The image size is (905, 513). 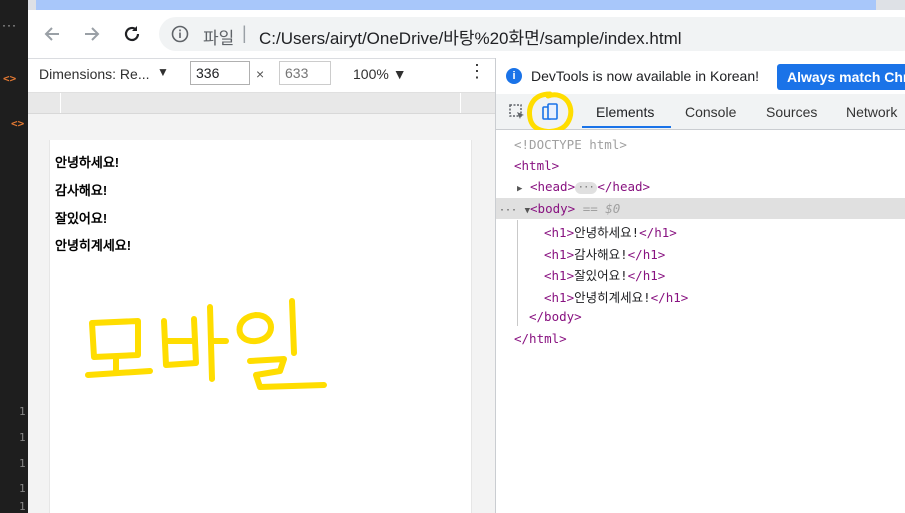 What do you see at coordinates (371, 74) in the screenshot?
I see `zoom-label: 100%` at bounding box center [371, 74].